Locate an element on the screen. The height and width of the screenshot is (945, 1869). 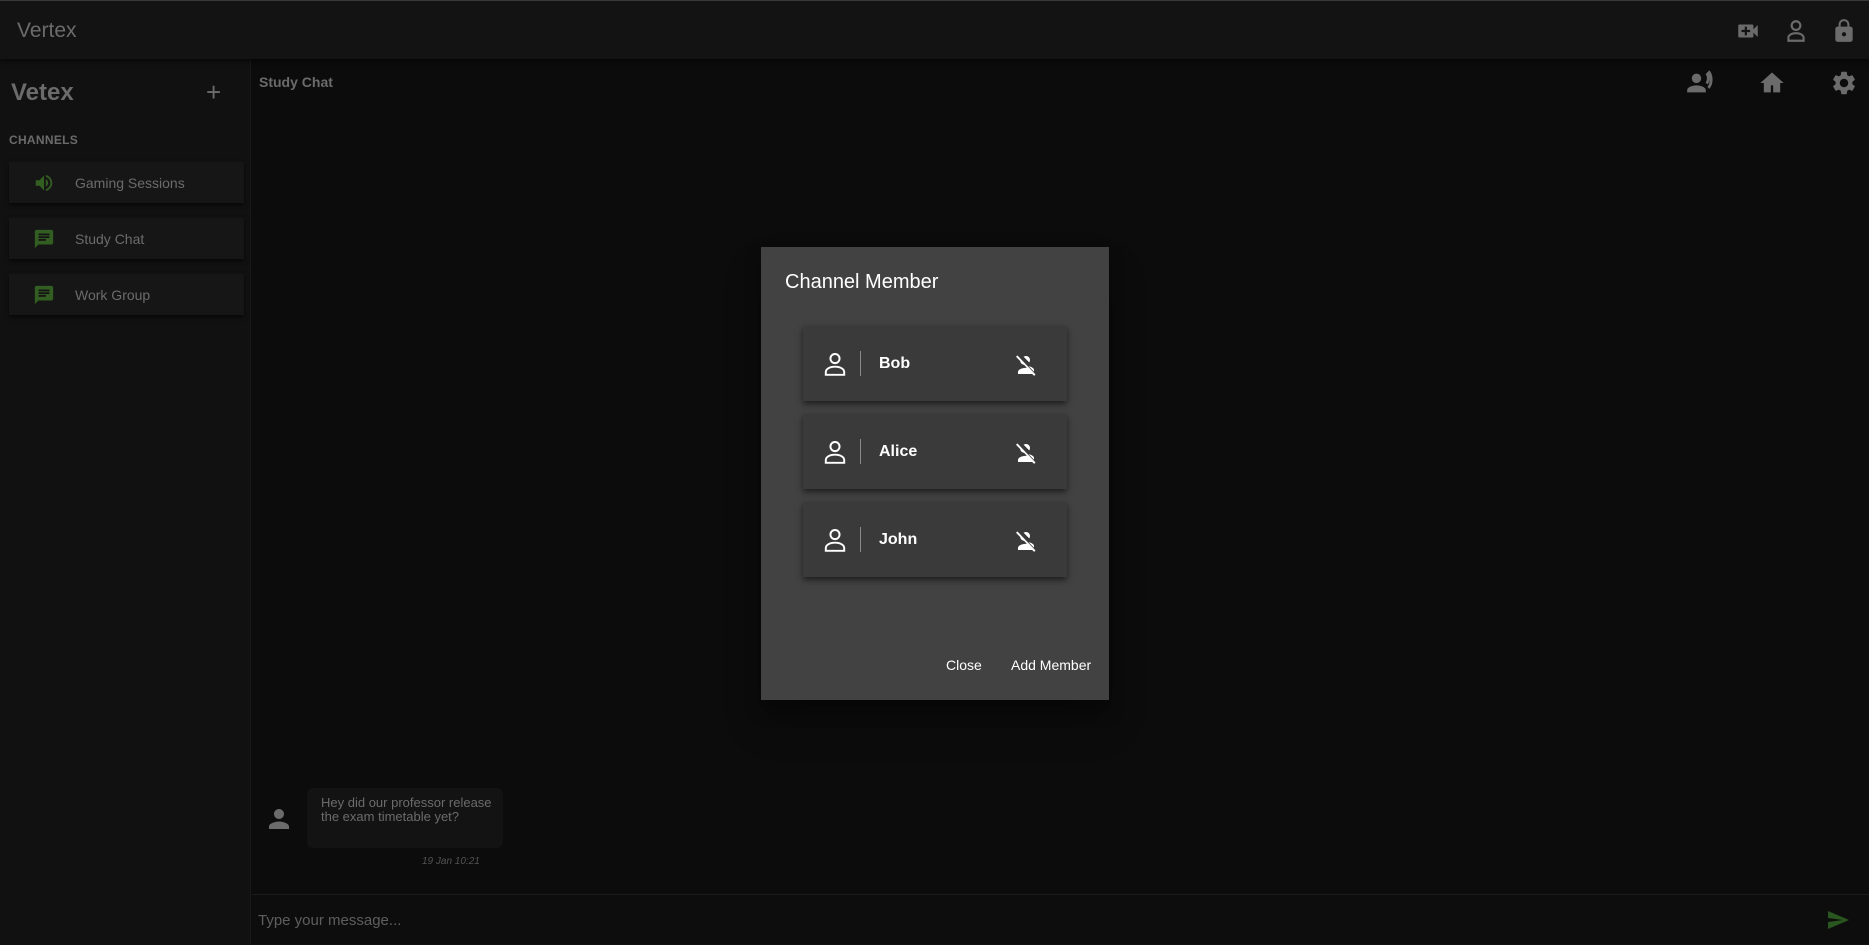
member-name: Alice is located at coordinates (898, 451).